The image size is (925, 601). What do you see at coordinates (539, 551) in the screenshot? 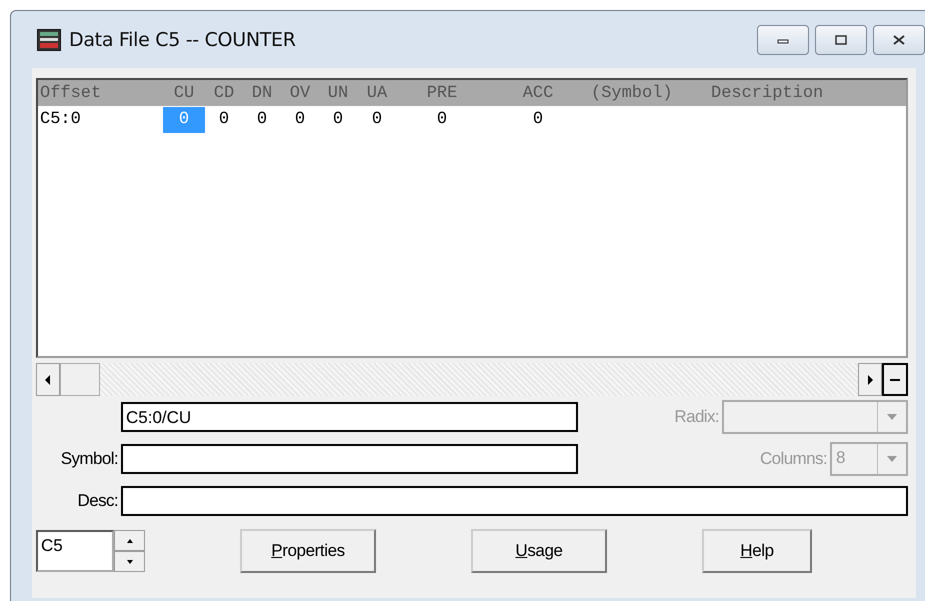
I see `dialog-button: Usage` at bounding box center [539, 551].